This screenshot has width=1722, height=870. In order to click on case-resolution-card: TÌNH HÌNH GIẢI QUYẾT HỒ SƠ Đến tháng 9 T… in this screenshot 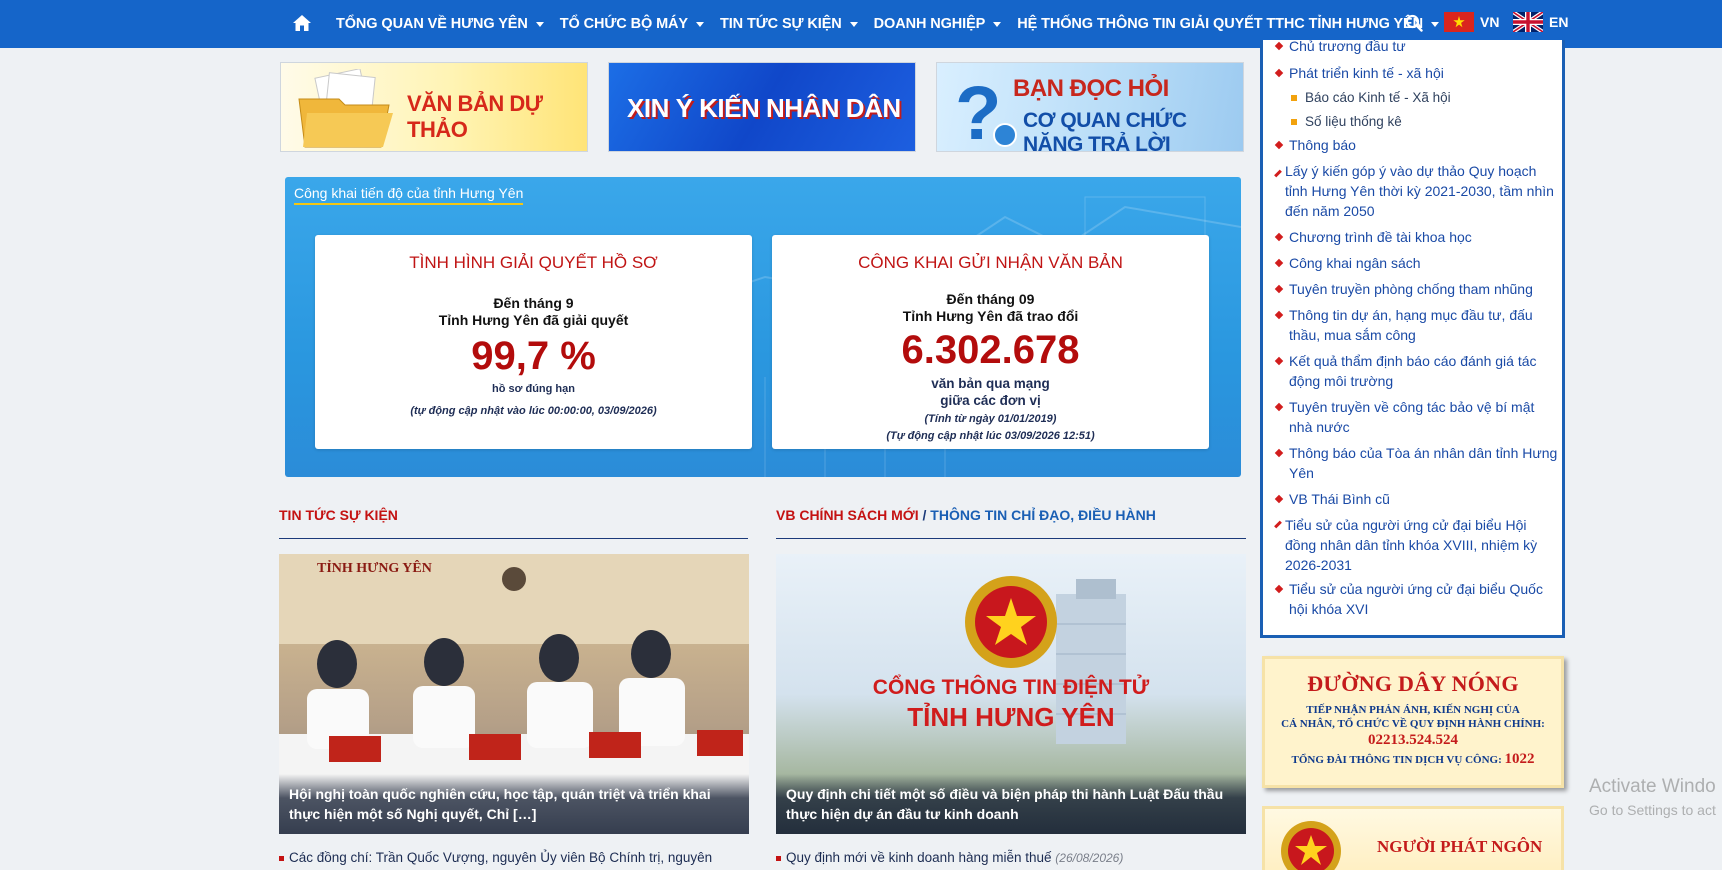, I will do `click(533, 342)`.